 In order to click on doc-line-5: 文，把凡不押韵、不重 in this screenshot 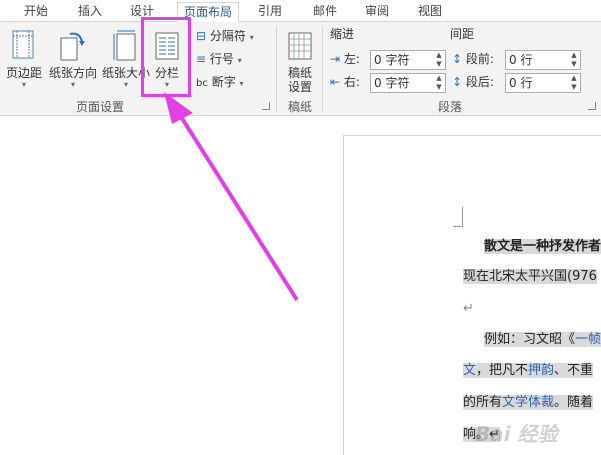, I will do `click(528, 371)`.